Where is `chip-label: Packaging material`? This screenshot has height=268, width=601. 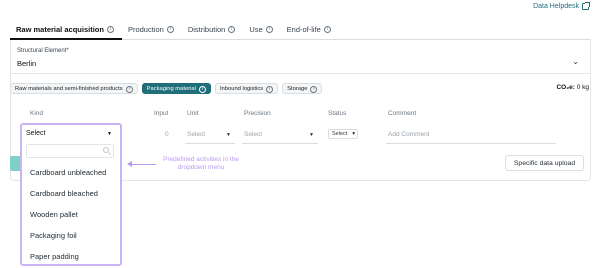
chip-label: Packaging material is located at coordinates (171, 88).